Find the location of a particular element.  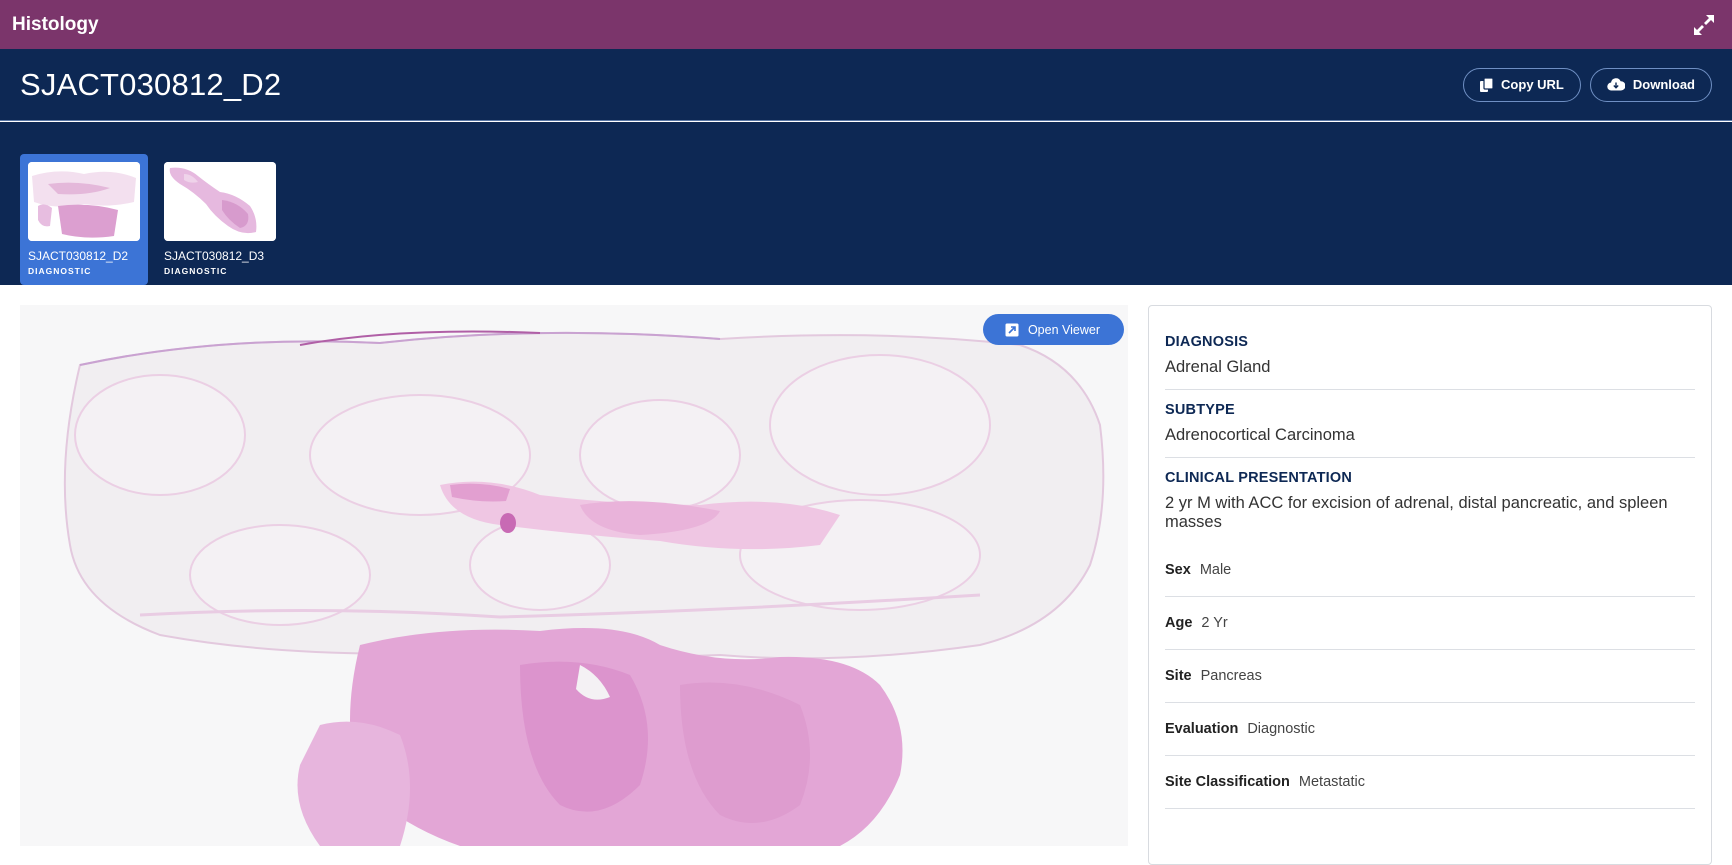

detail-key: Sex is located at coordinates (1178, 570).